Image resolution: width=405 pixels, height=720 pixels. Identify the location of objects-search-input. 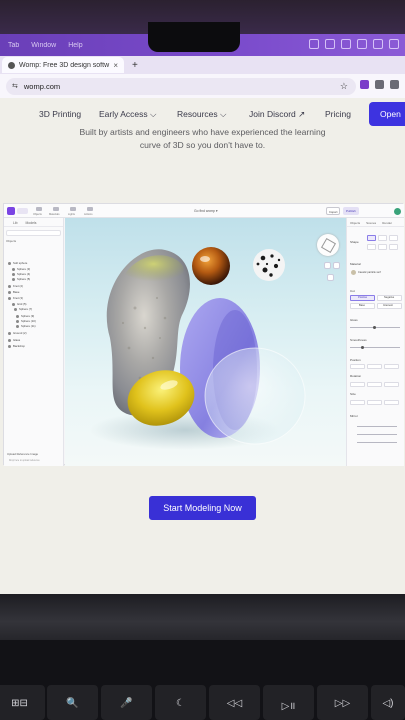
(33, 233).